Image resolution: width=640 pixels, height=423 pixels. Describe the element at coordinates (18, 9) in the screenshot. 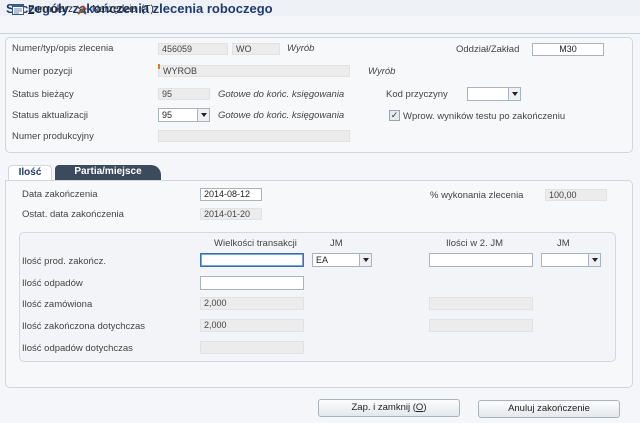

I see `form-icon` at that location.